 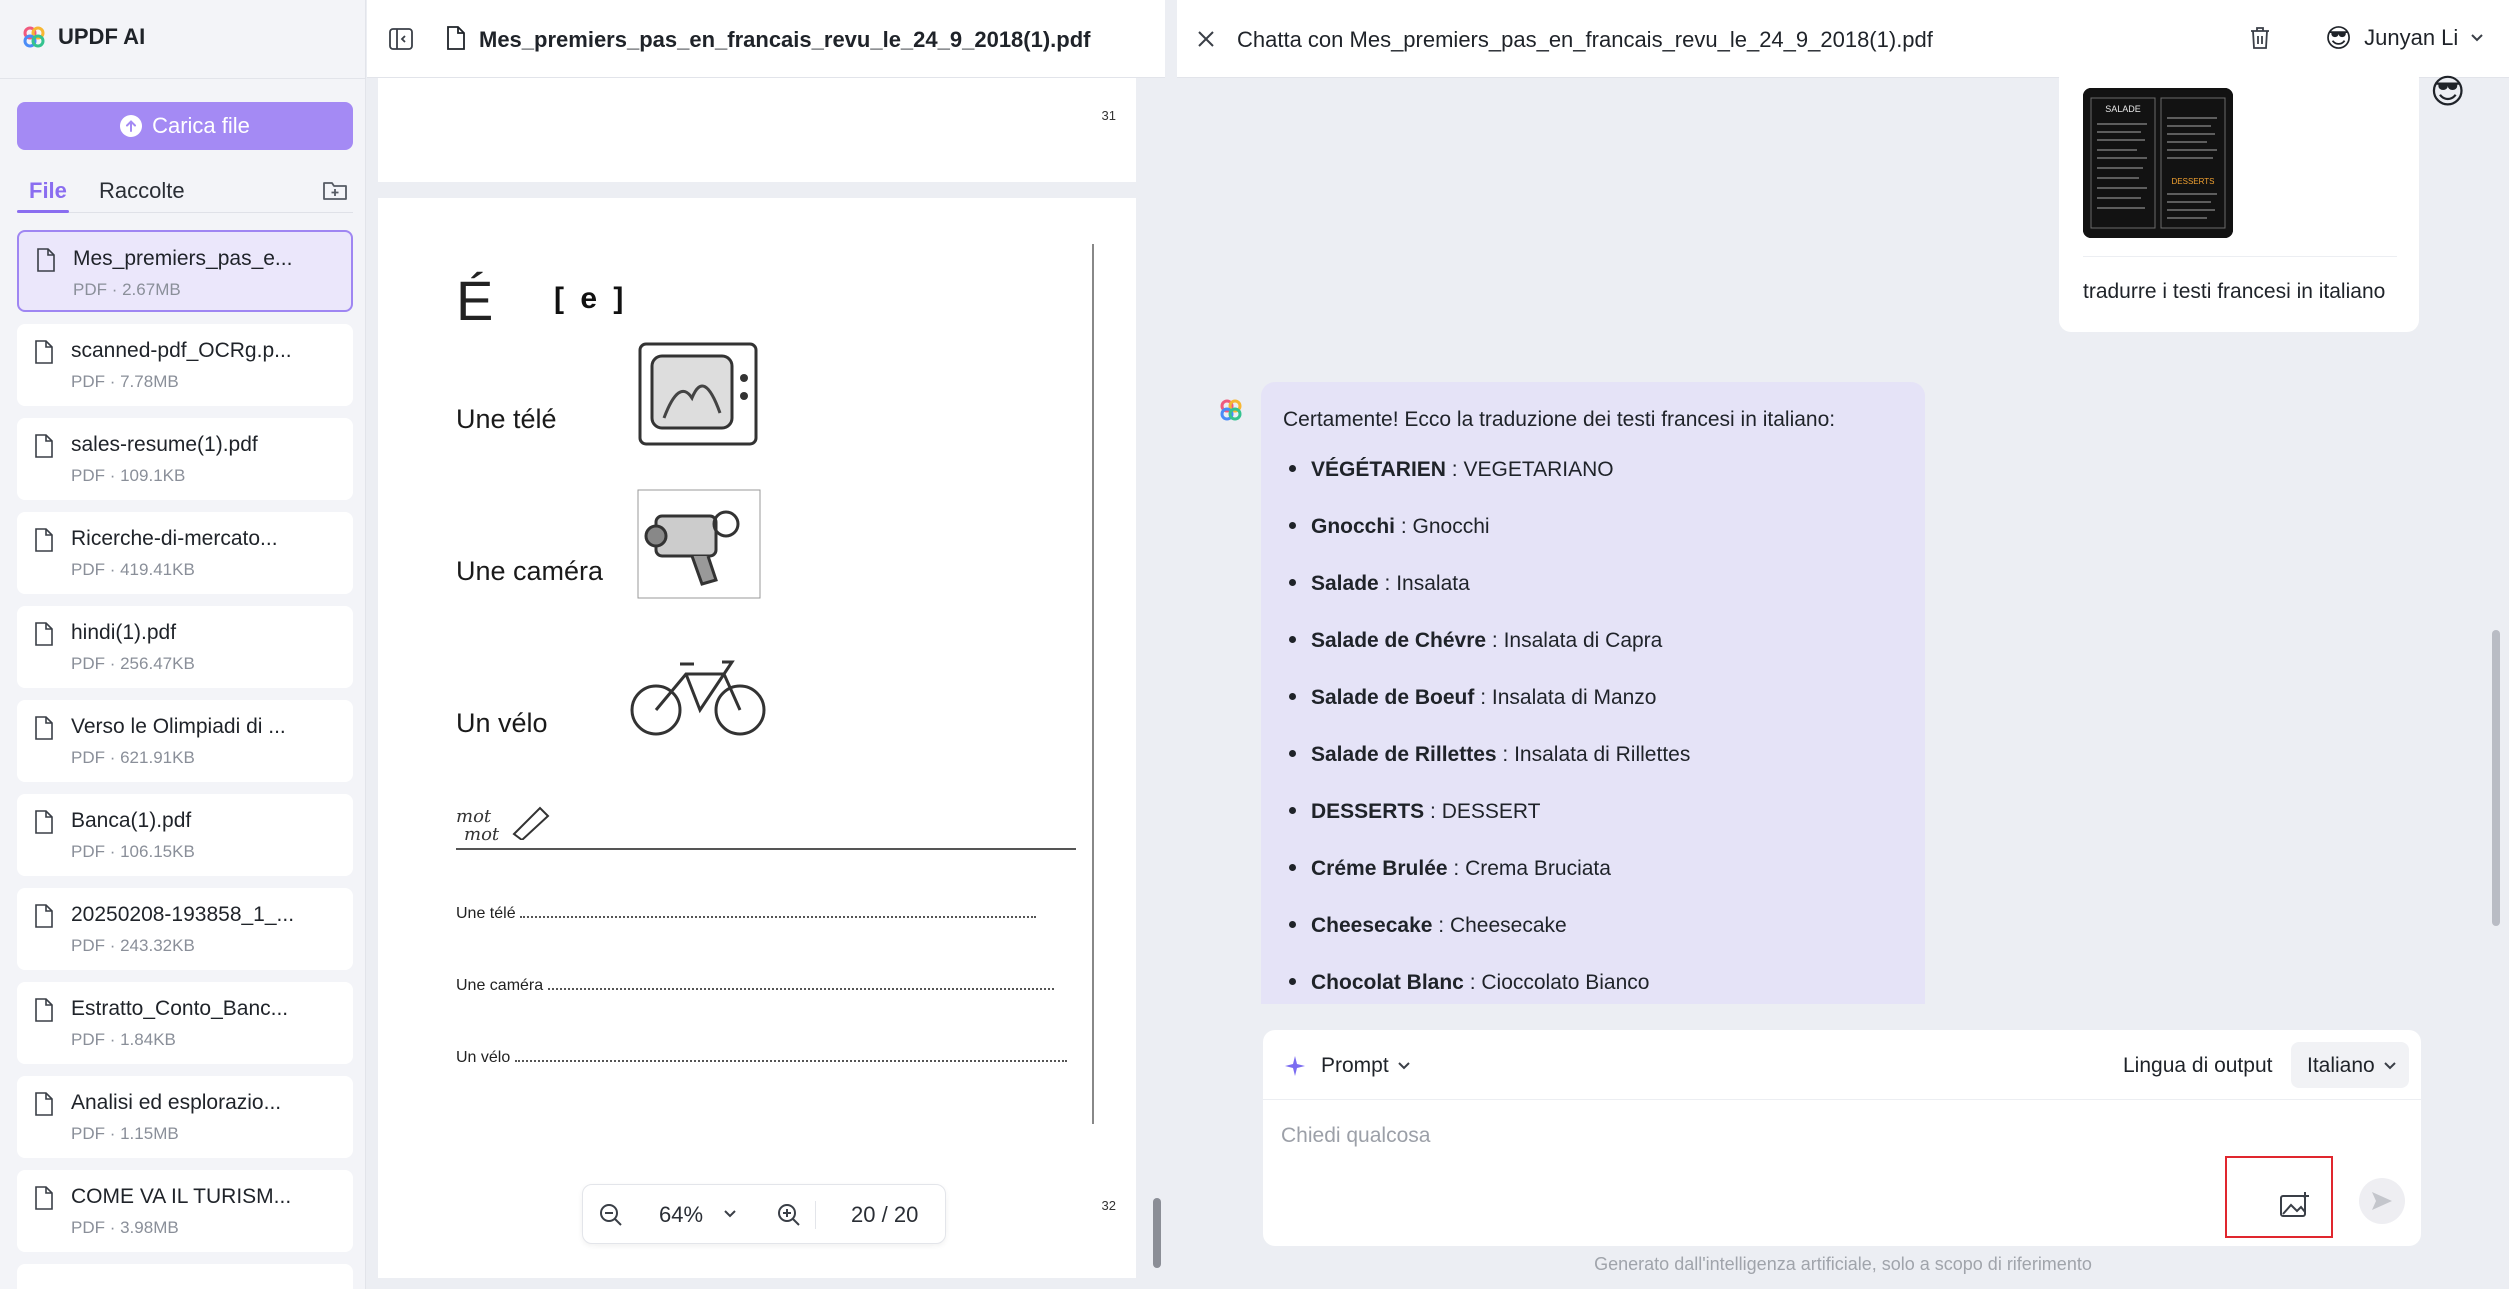 I want to click on output-language-value: Italiano, so click(x=2341, y=1065).